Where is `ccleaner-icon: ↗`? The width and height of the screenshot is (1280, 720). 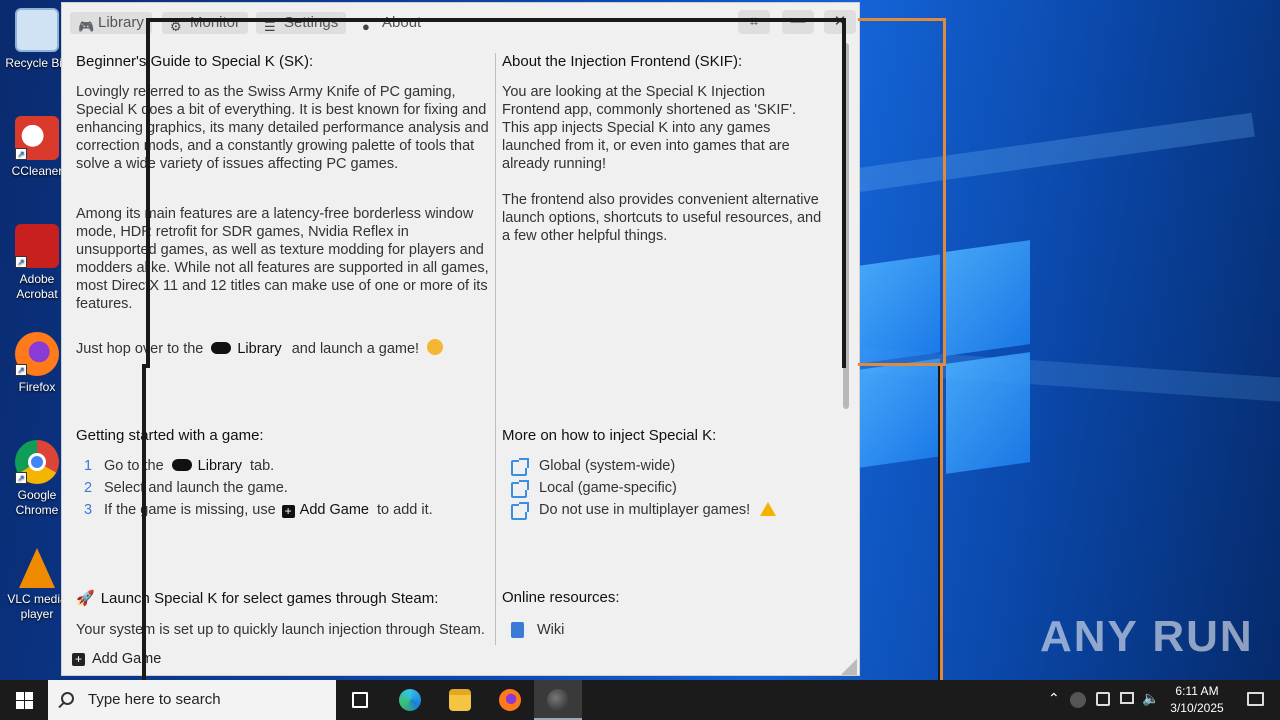 ccleaner-icon: ↗ is located at coordinates (37, 138).